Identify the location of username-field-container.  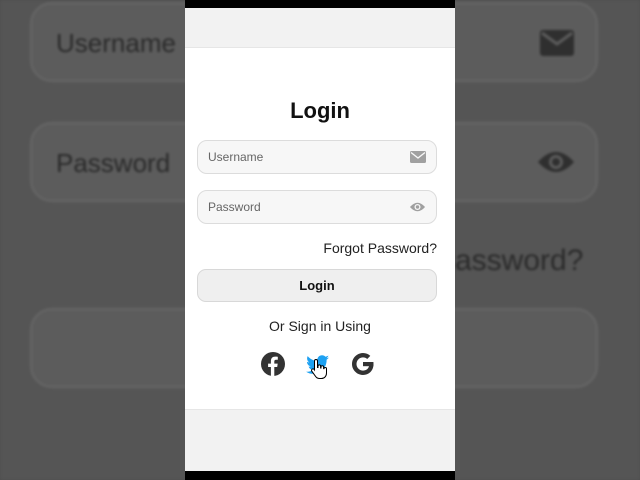
(317, 157).